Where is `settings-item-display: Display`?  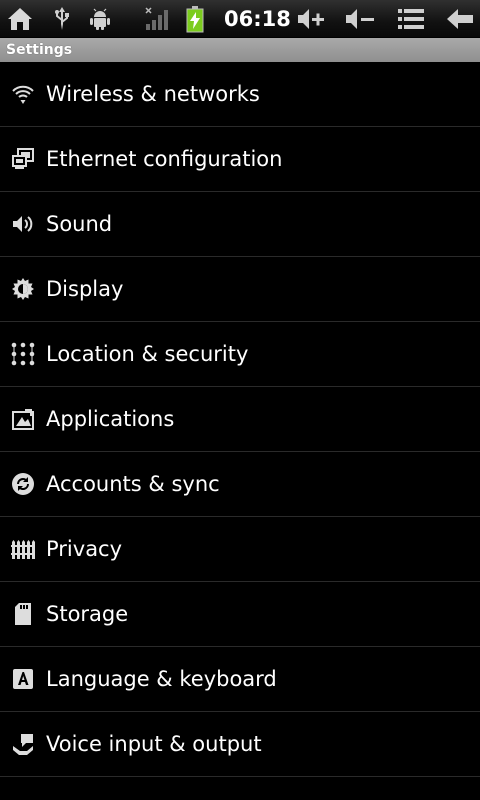 settings-item-display: Display is located at coordinates (240, 289).